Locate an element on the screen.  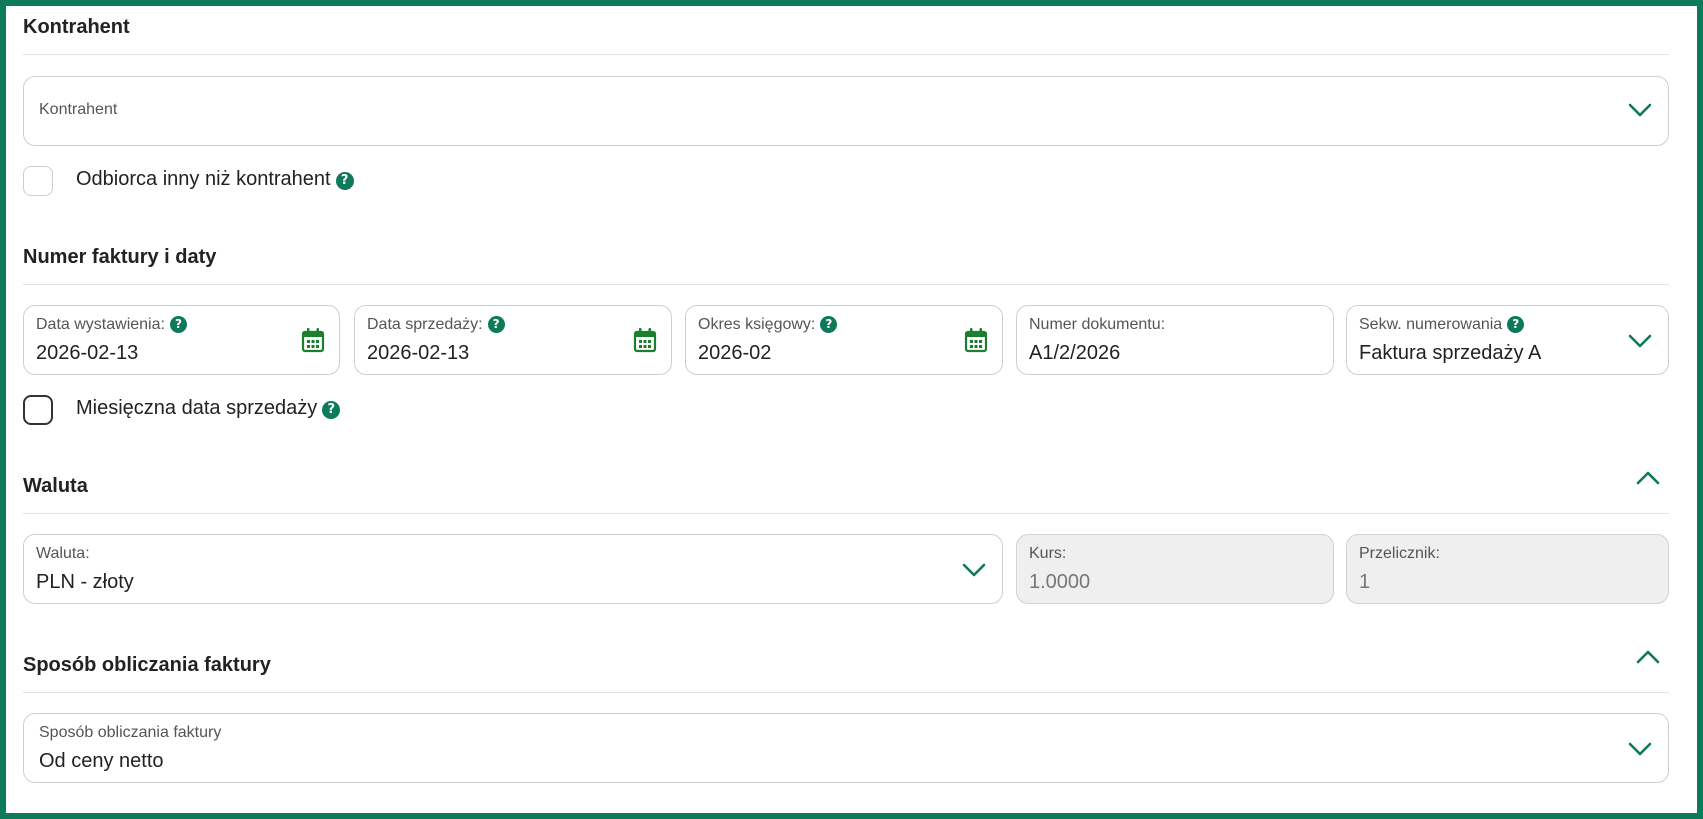
rate-field: Kurs: 1.0000 is located at coordinates (1175, 569).